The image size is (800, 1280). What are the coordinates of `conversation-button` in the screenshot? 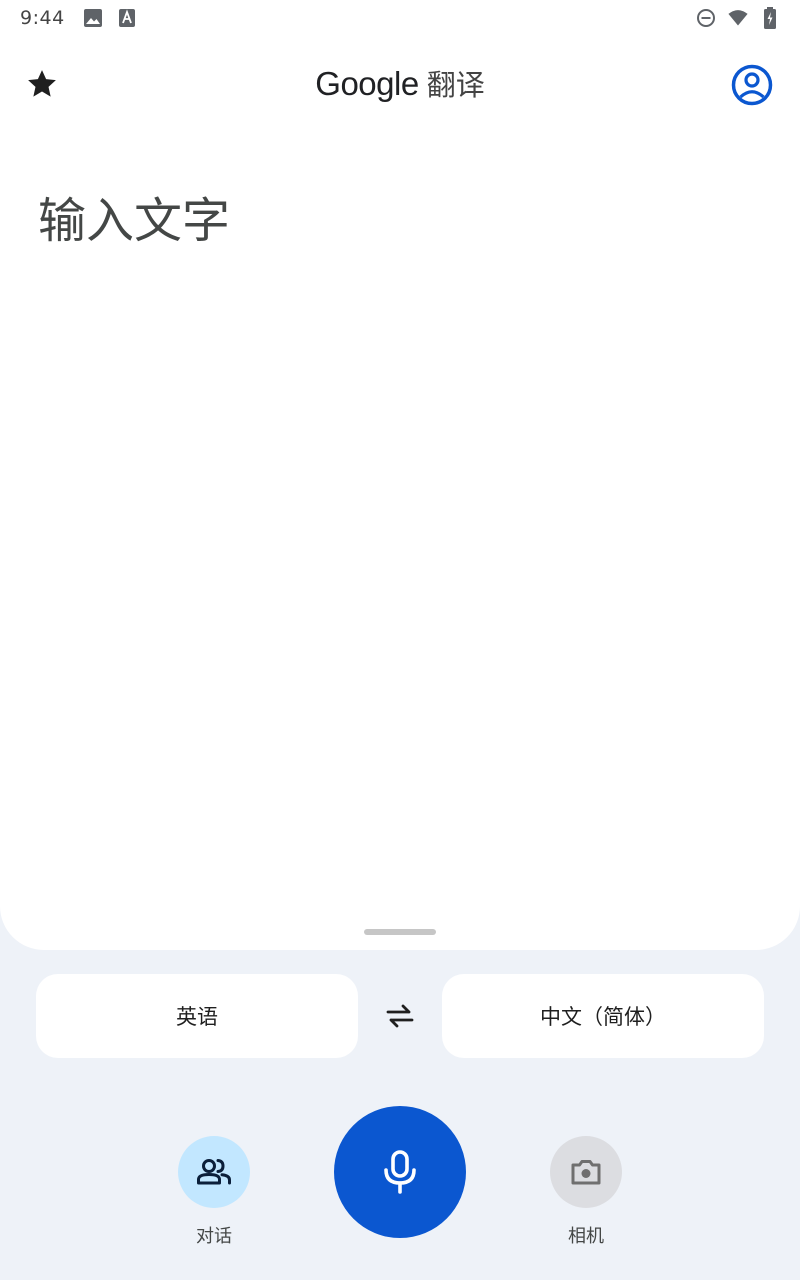 It's located at (214, 1172).